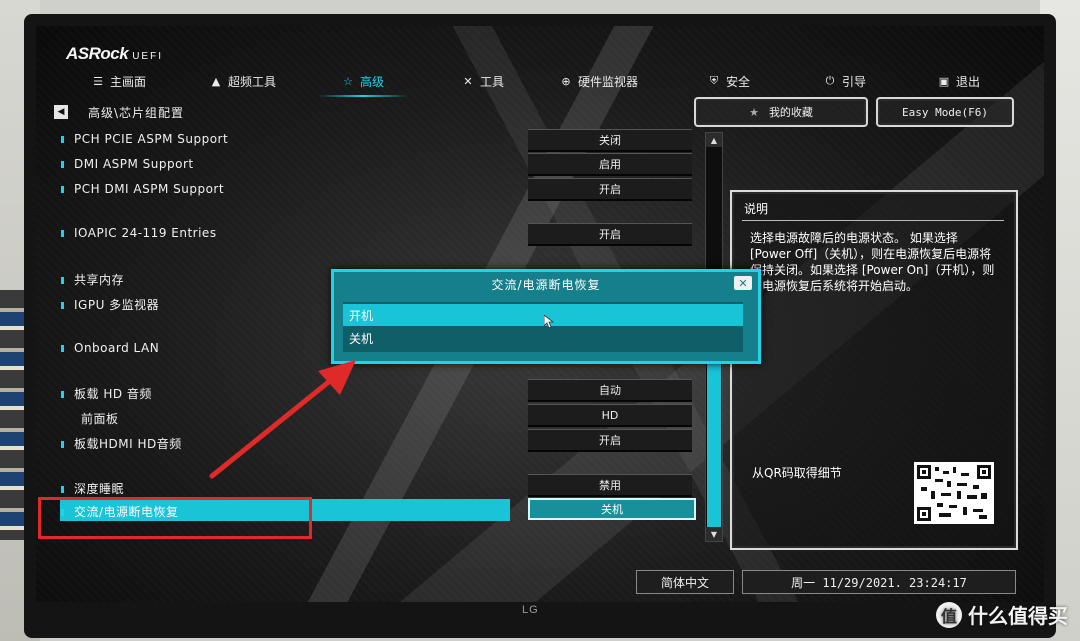  Describe the element at coordinates (714, 439) in the screenshot. I see `scroll-thumb` at that location.